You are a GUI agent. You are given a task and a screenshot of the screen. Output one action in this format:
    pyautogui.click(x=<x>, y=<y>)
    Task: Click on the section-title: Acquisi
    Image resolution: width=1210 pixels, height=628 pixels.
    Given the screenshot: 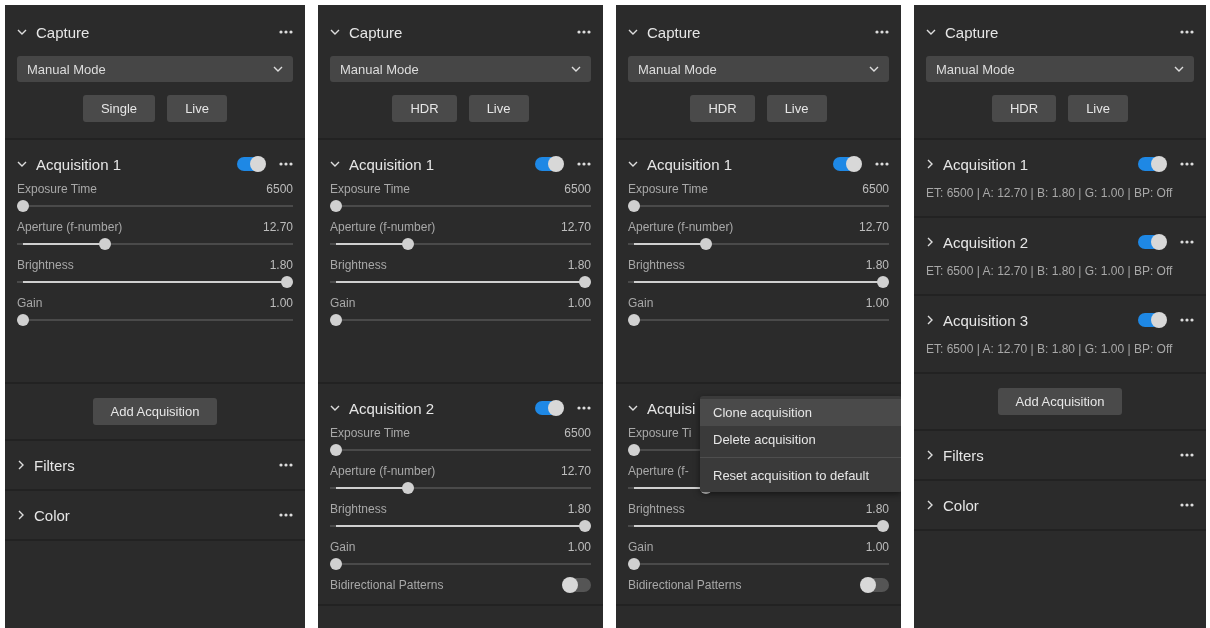 What is the action you would take?
    pyautogui.click(x=671, y=408)
    